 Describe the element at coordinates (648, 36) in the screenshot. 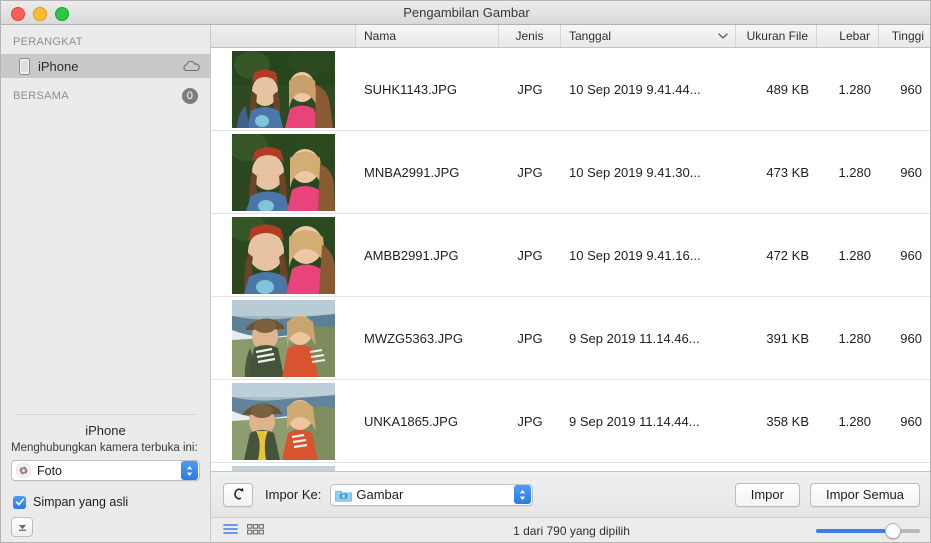

I see `column-header-date: Tanggal` at that location.